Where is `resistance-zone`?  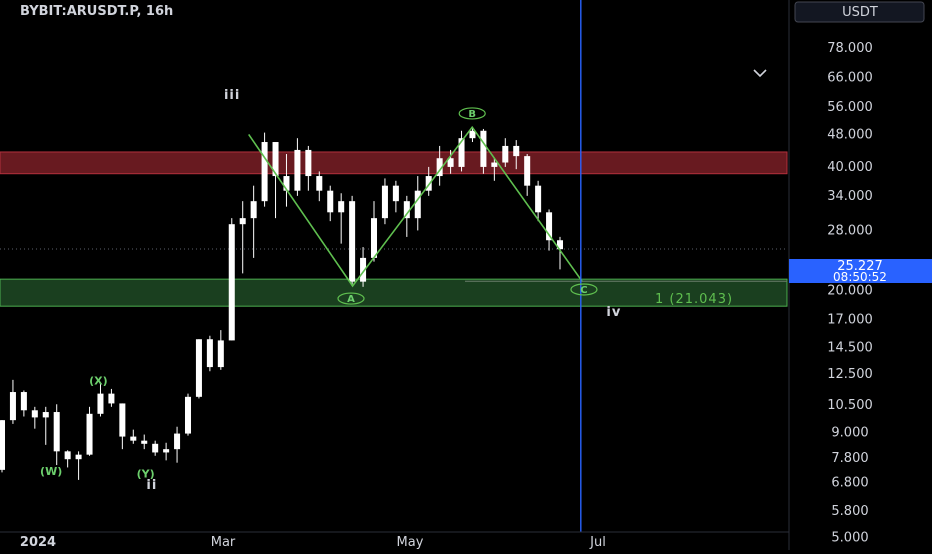 resistance-zone is located at coordinates (394, 163).